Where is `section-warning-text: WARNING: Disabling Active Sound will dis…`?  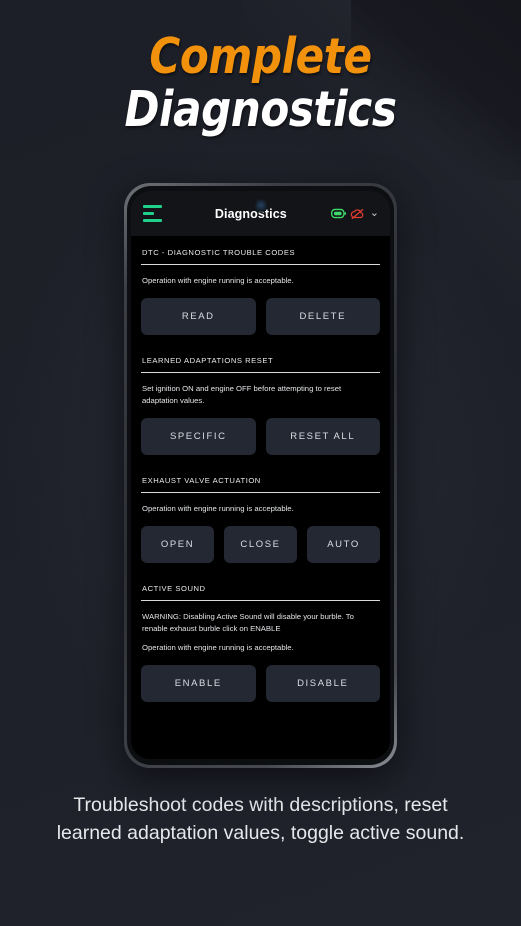 section-warning-text: WARNING: Disabling Active Sound will dis… is located at coordinates (248, 622).